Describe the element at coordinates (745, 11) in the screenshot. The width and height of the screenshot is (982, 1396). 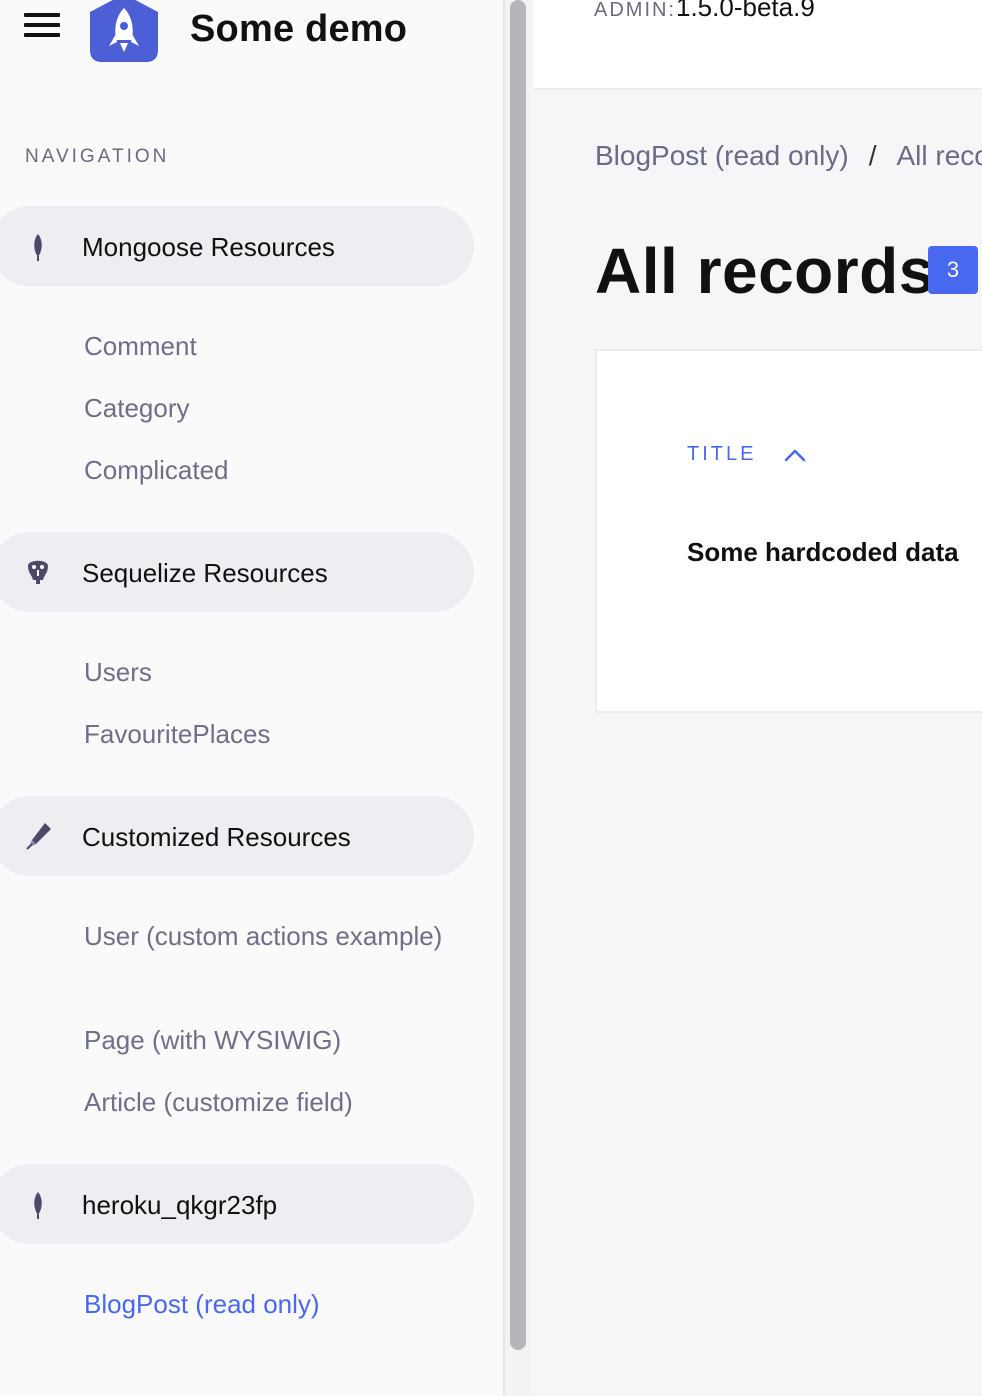
I see `version-value: 1.5.0-beta.9` at that location.